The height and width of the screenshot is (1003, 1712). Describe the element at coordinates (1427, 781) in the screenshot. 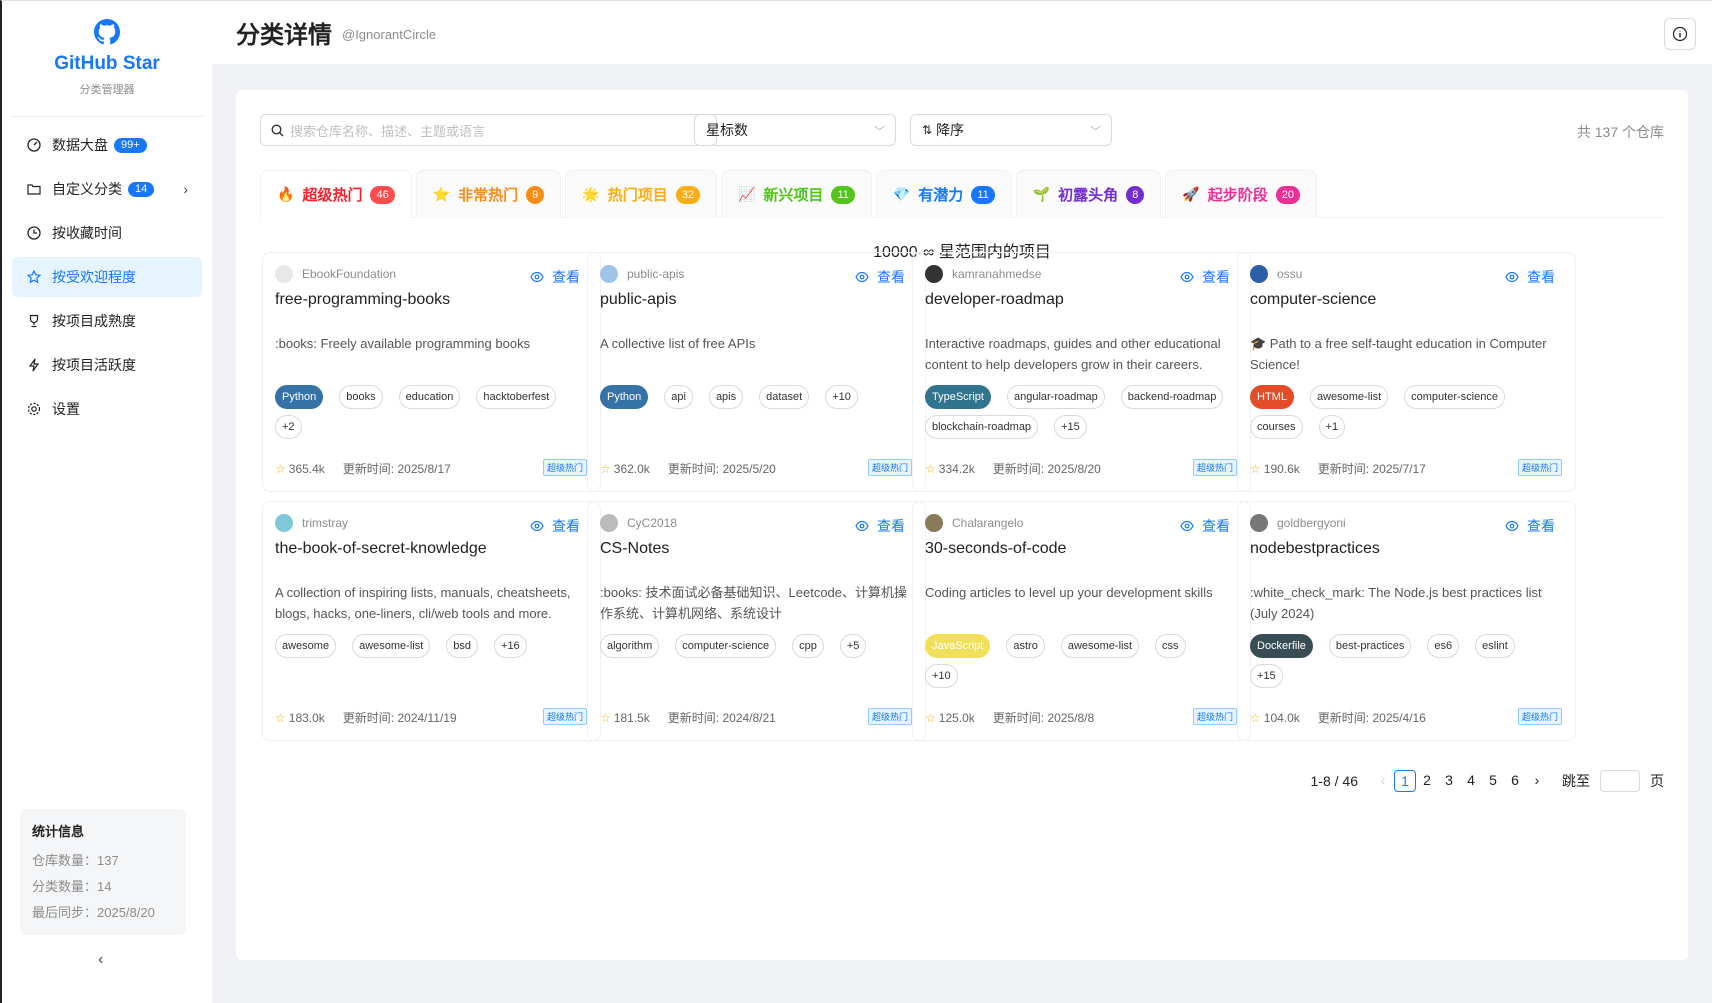

I see `page-item: 2` at that location.